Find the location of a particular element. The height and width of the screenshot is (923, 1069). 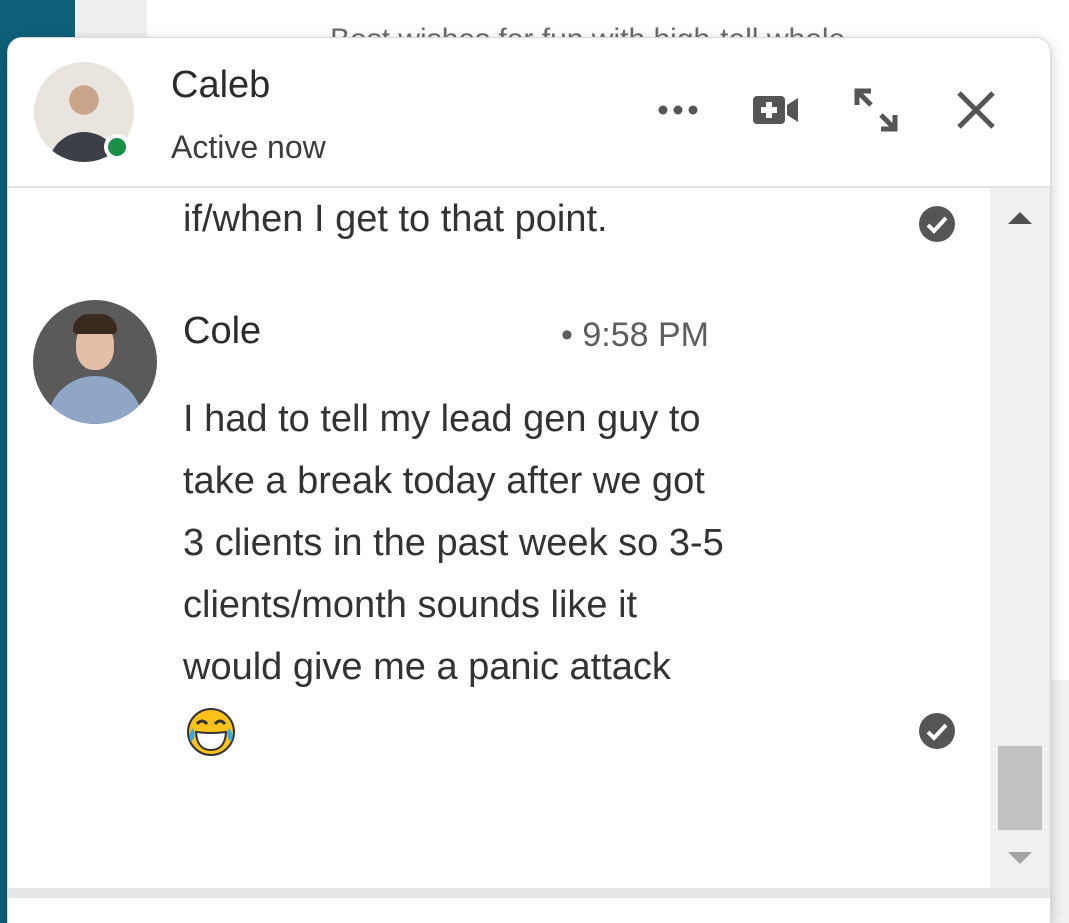

laughing-tears-emoji-icon is located at coordinates (211, 732).